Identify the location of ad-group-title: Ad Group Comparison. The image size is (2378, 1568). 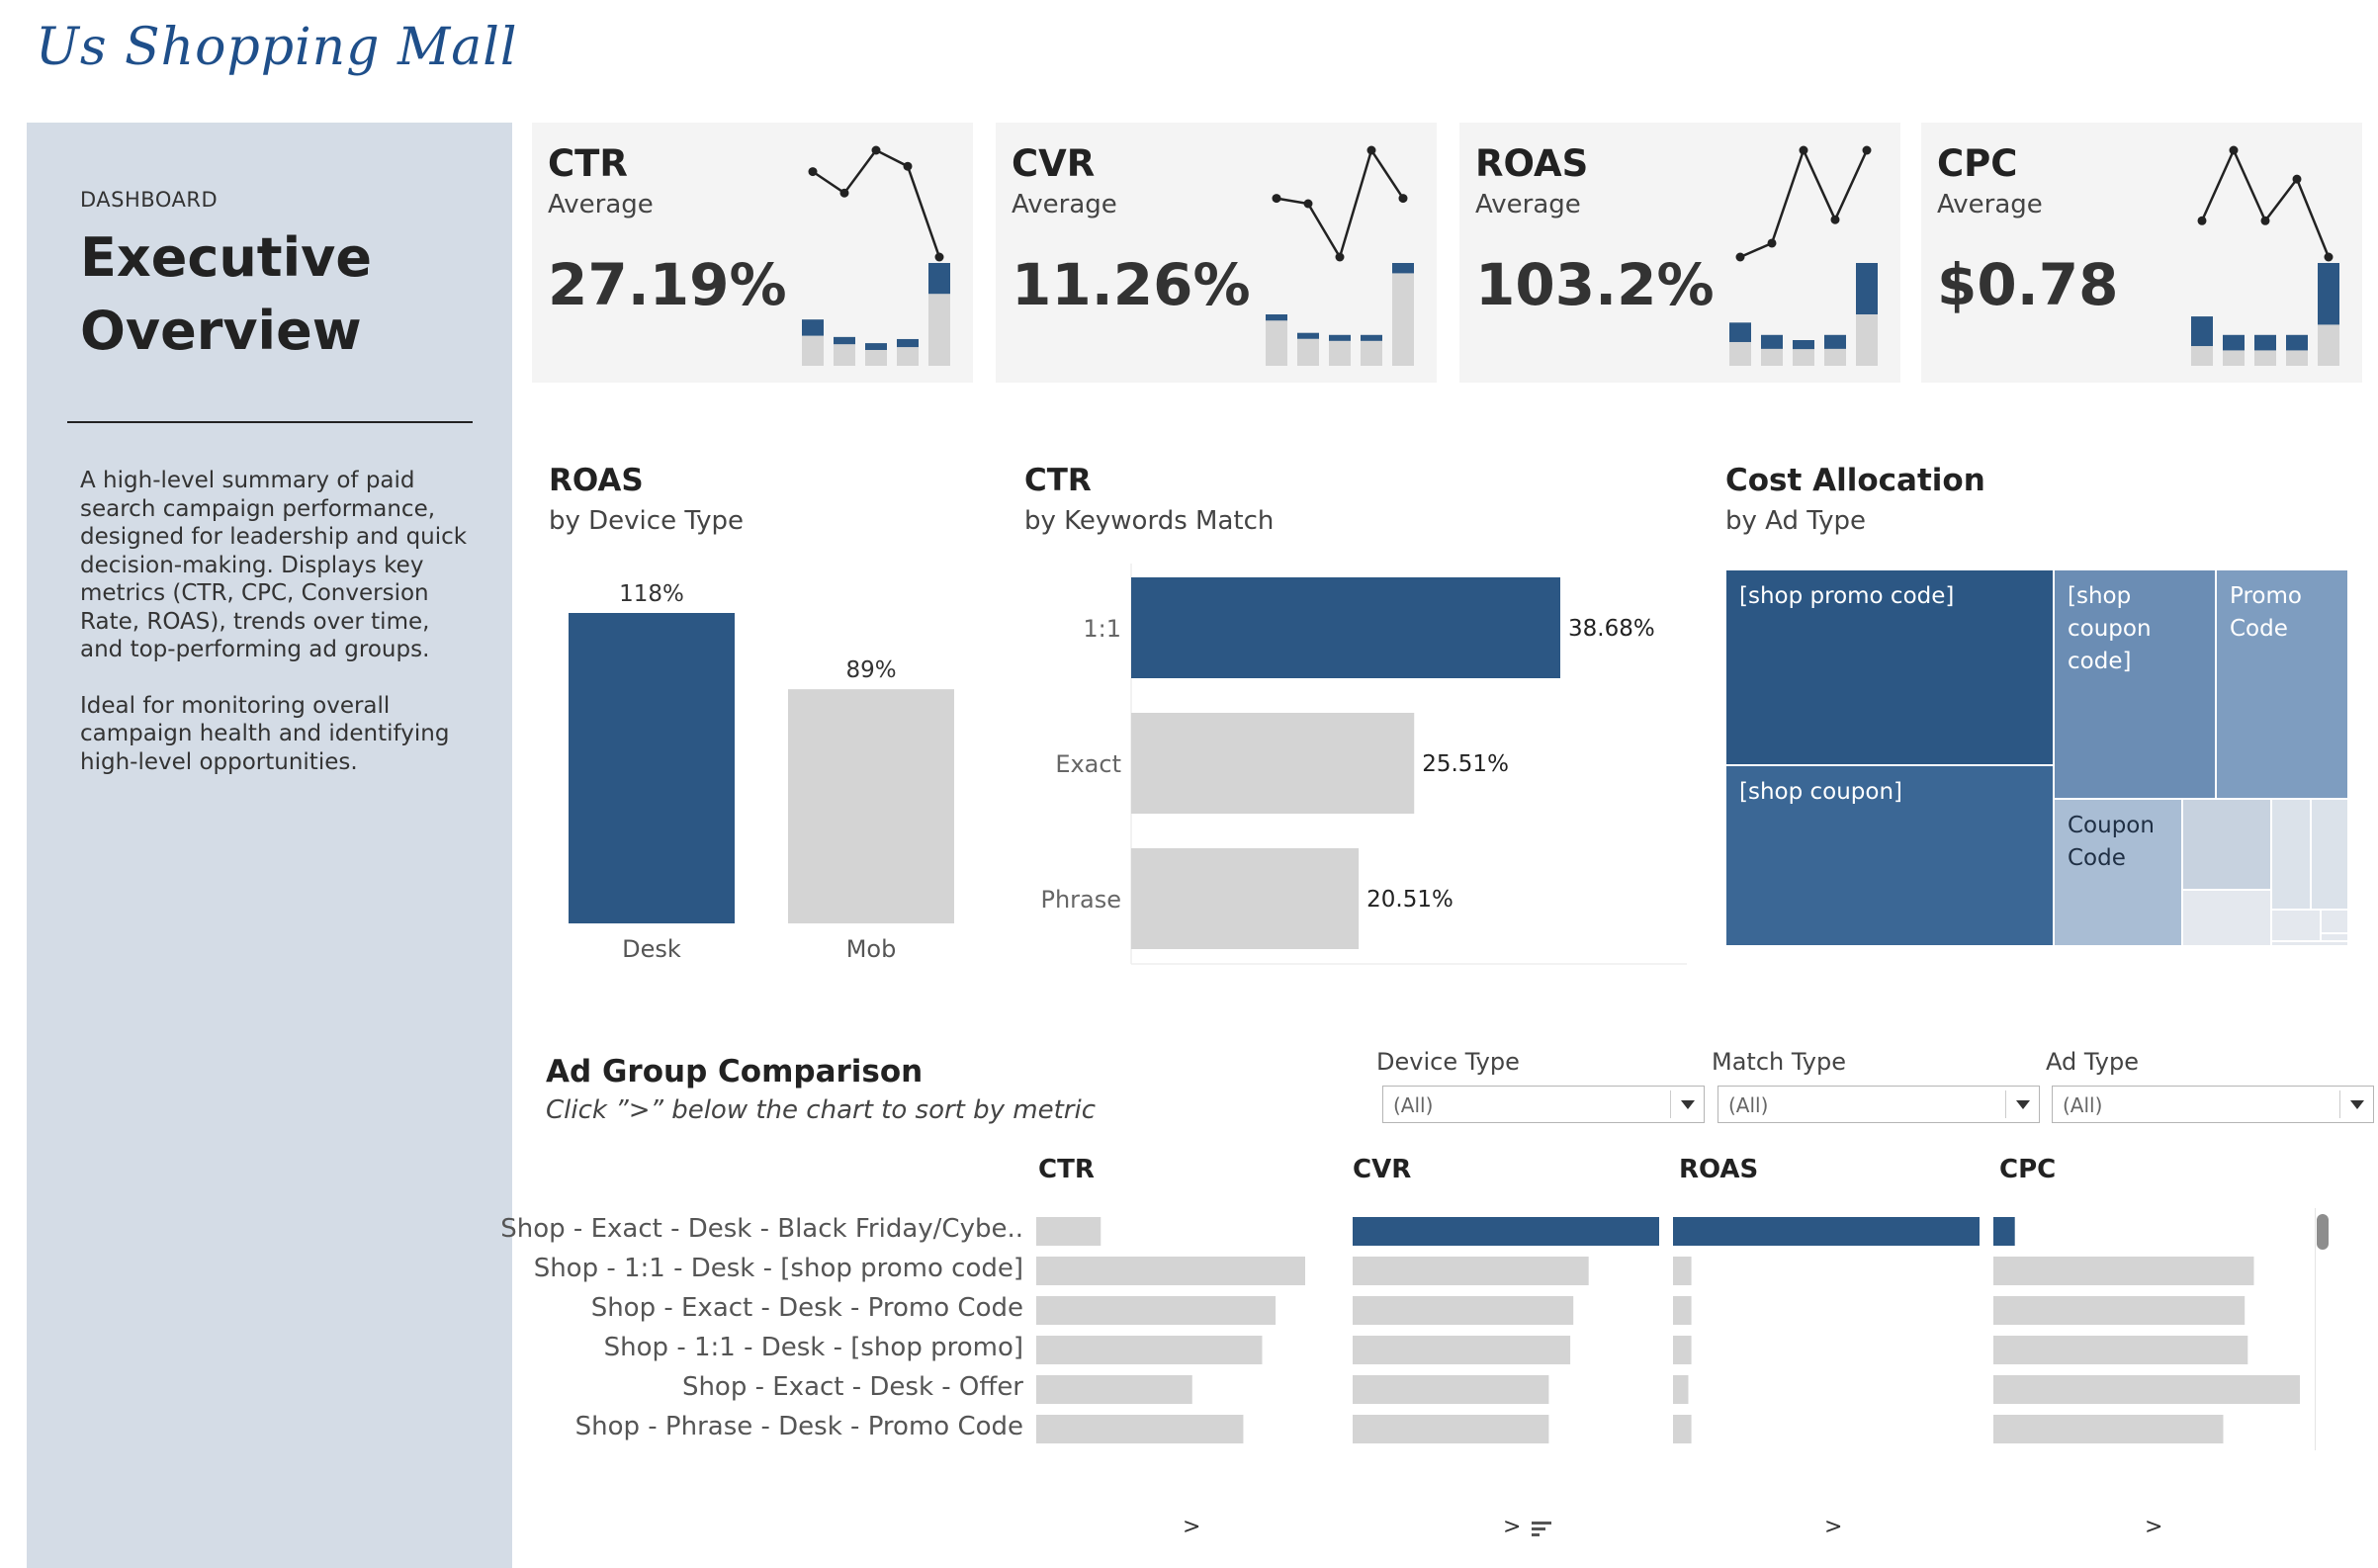
(735, 1071).